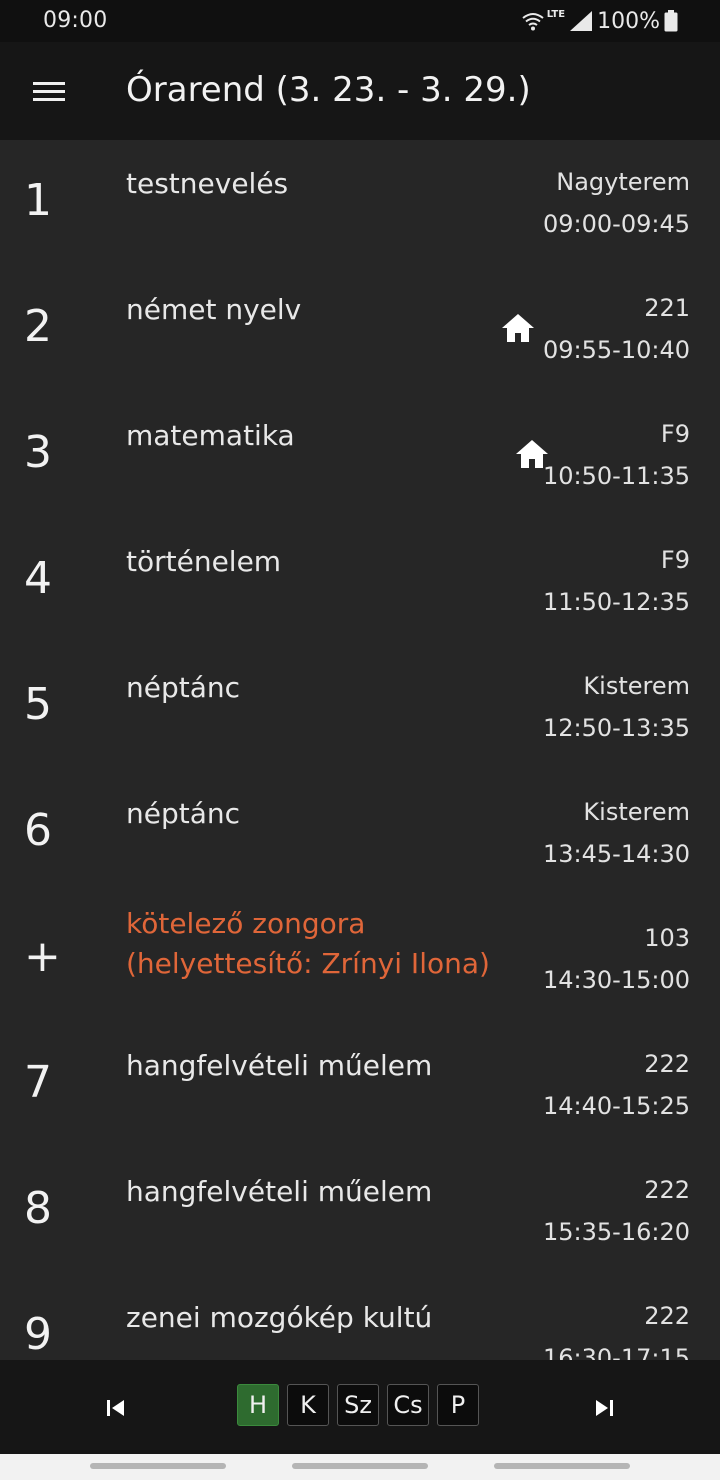 This screenshot has width=720, height=1480. I want to click on lesson-number: 6, so click(38, 830).